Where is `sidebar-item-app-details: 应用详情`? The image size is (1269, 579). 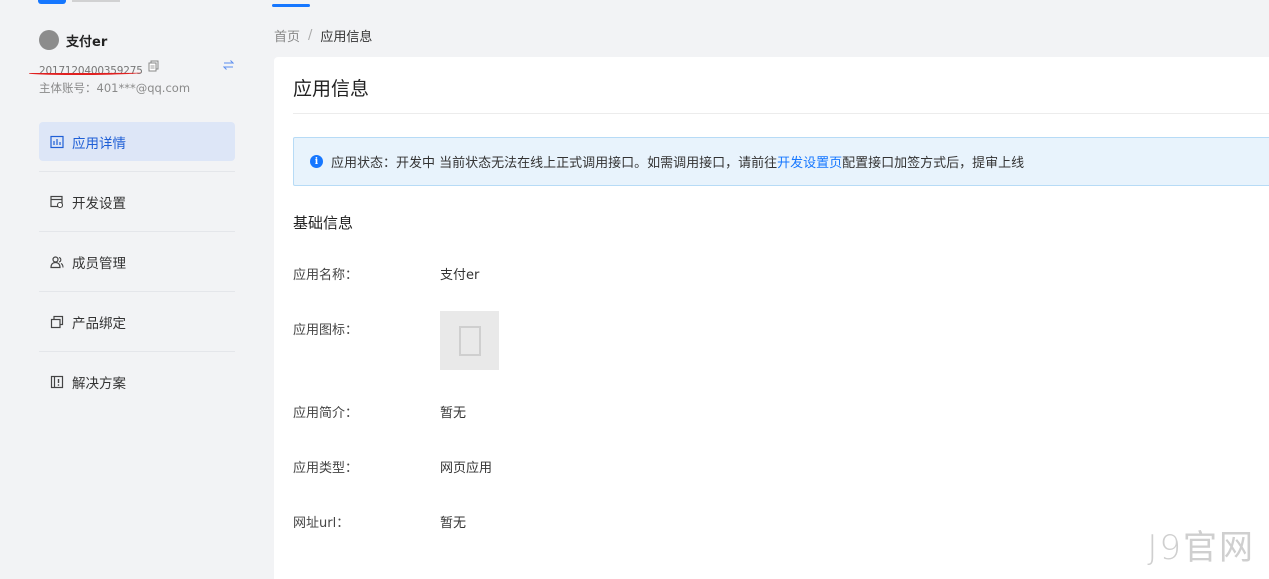
sidebar-item-app-details: 应用详情 is located at coordinates (137, 141).